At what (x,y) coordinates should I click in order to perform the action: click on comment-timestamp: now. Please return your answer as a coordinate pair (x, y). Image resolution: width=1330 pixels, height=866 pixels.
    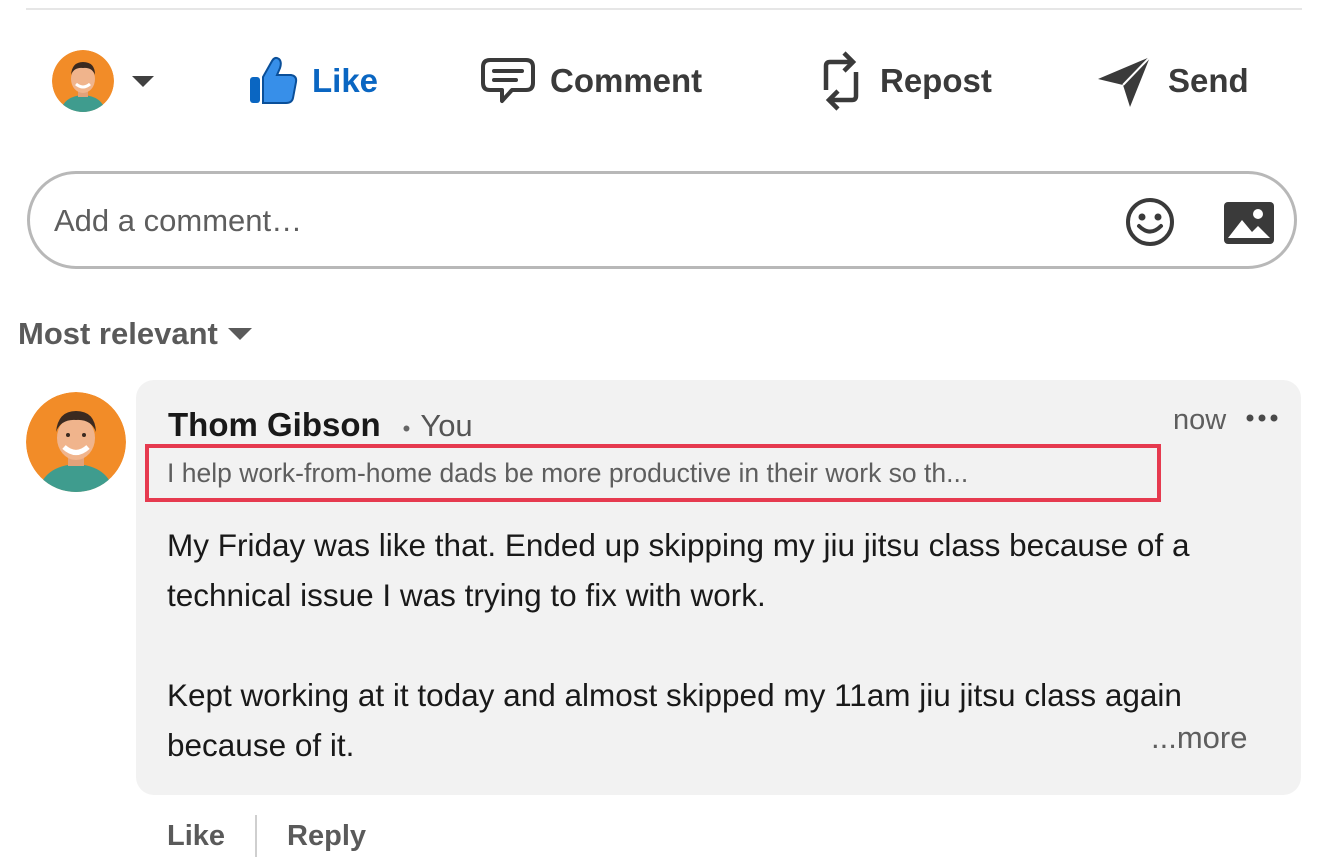
    Looking at the image, I should click on (1200, 420).